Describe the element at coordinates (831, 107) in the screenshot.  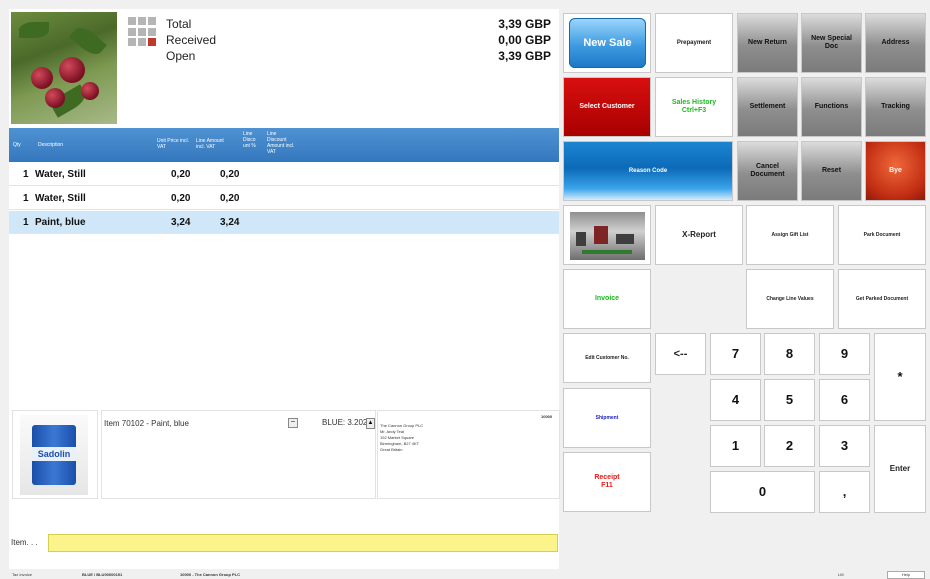
I see `functions-button: Functions` at that location.